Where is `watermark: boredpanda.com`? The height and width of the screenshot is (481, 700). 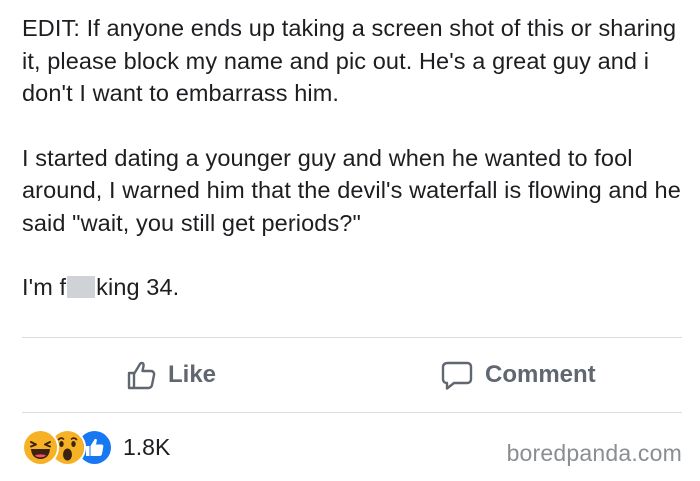
watermark: boredpanda.com is located at coordinates (594, 453).